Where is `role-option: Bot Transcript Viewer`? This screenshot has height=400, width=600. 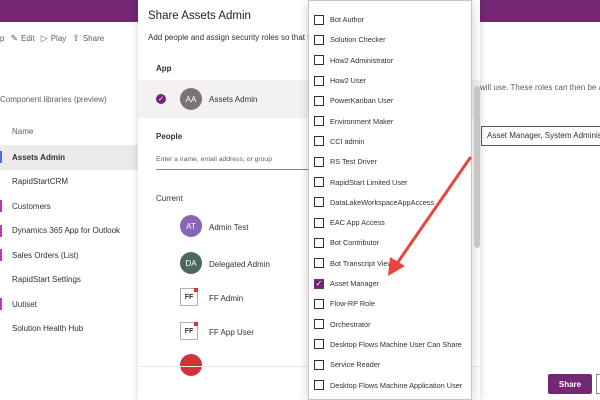 role-option: Bot Transcript Viewer is located at coordinates (390, 263).